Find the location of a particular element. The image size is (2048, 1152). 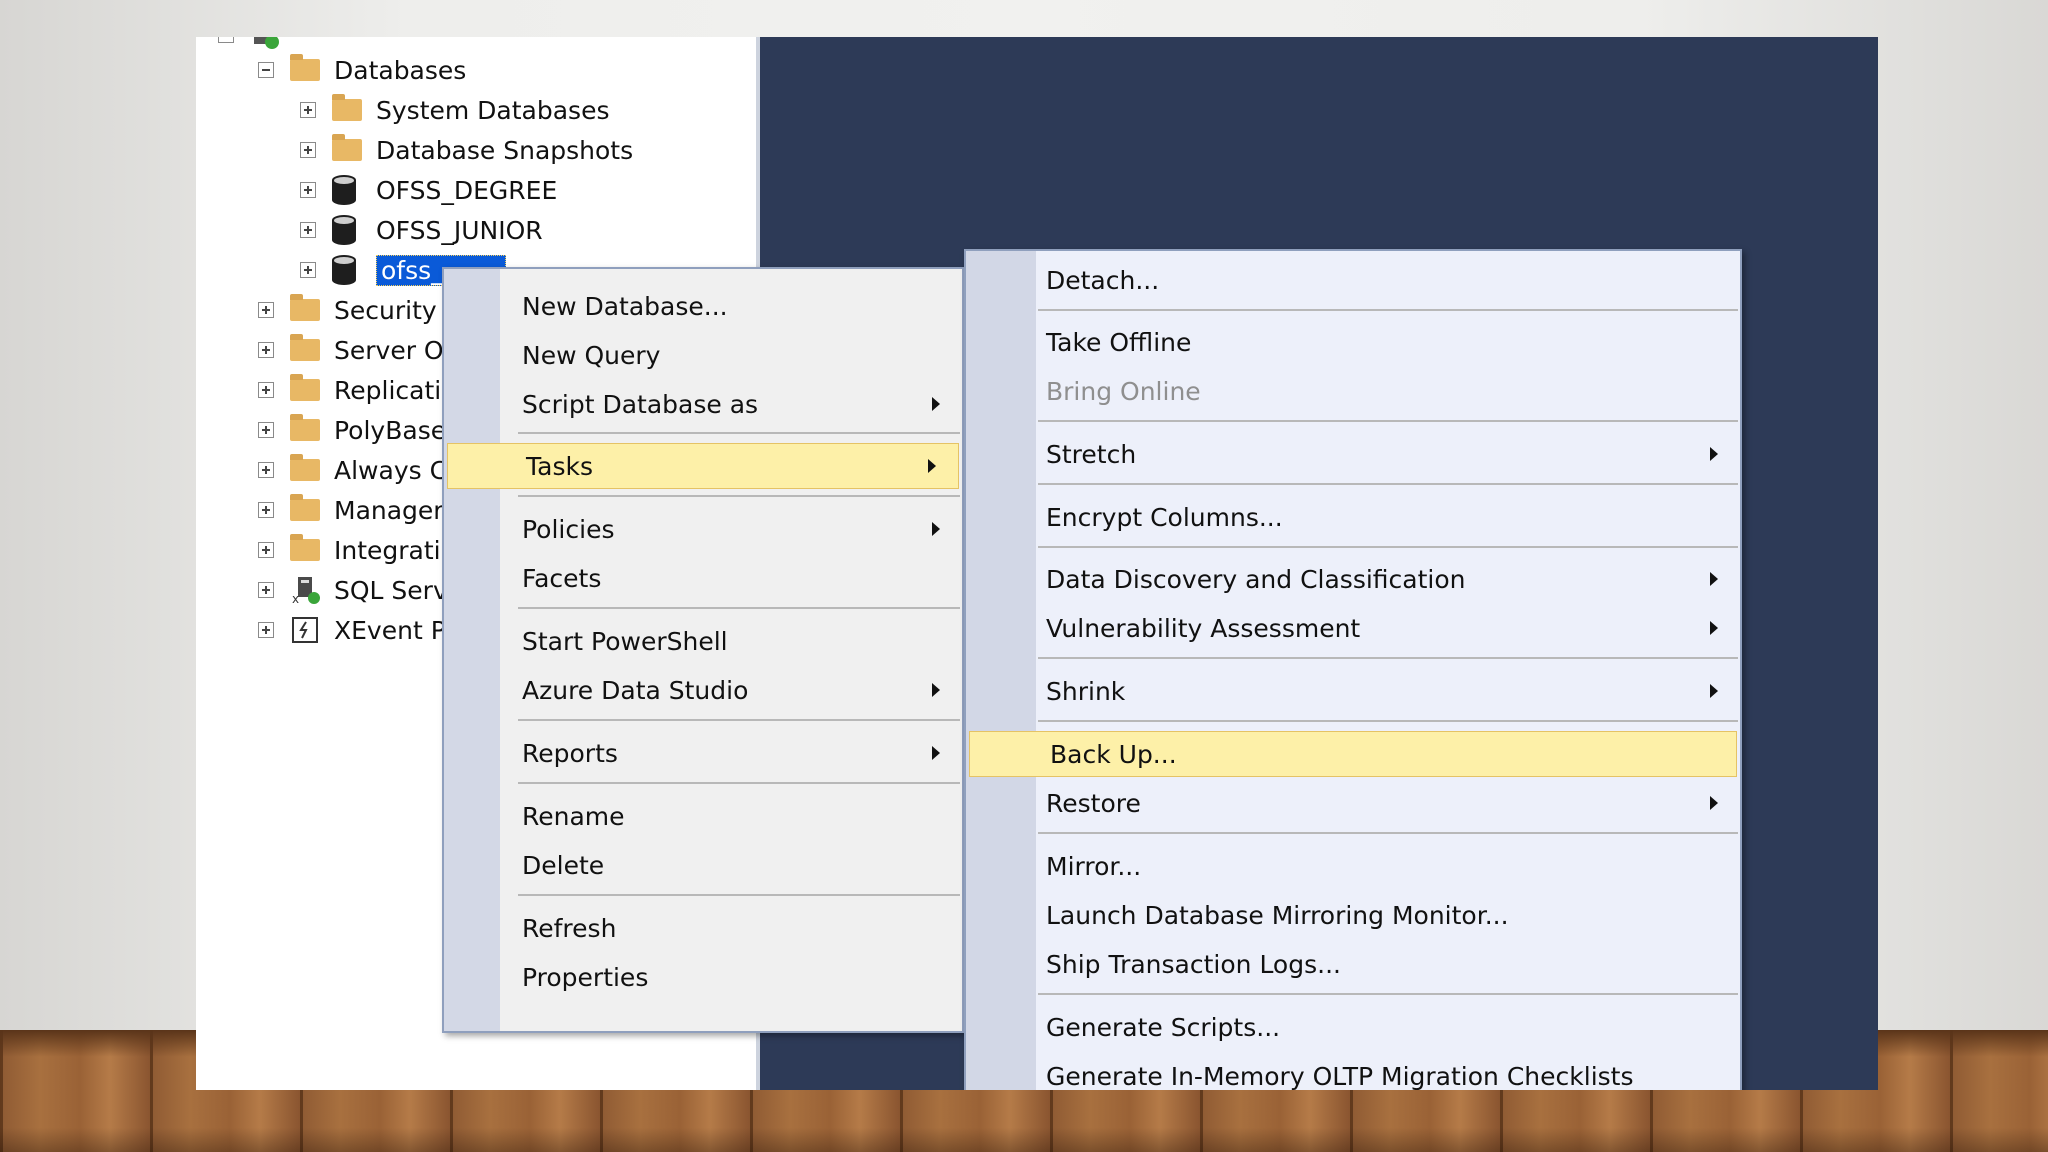

menu-item-reports: Reports is located at coordinates (703, 753).